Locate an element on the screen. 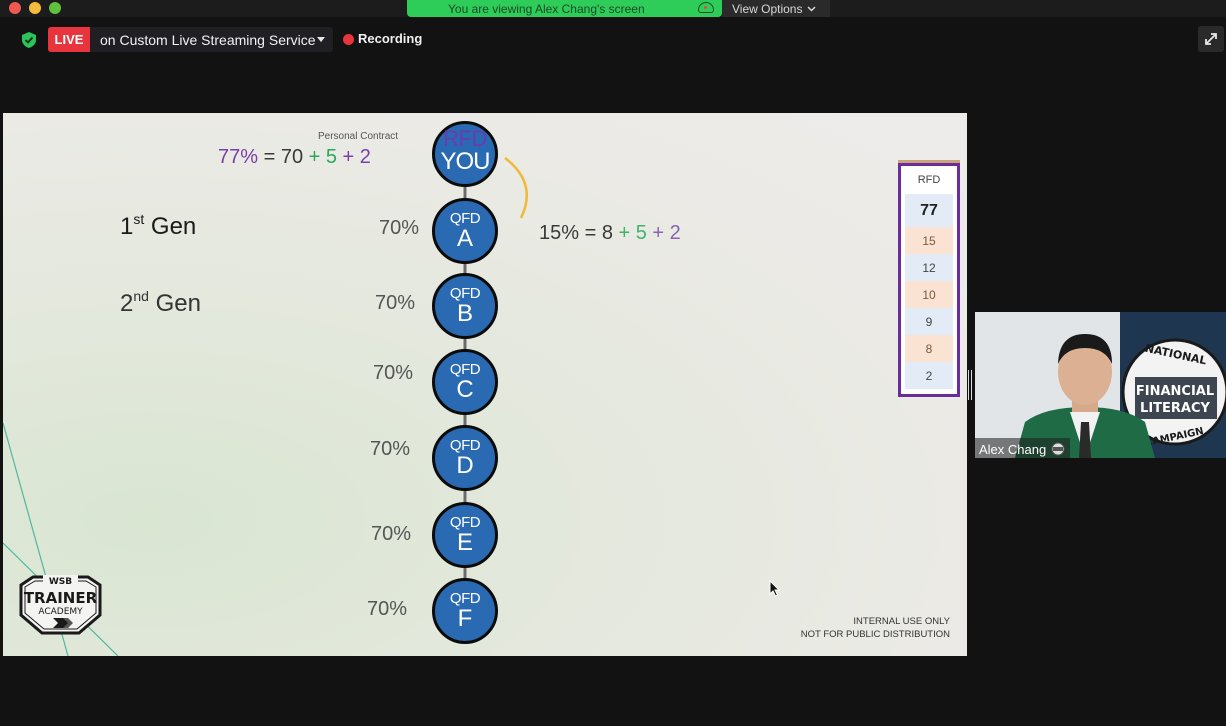 The width and height of the screenshot is (1226, 726). participant-video-feed: NATIONAL FINANCIAL LITERACY CAMPAIGN is located at coordinates (1100, 385).